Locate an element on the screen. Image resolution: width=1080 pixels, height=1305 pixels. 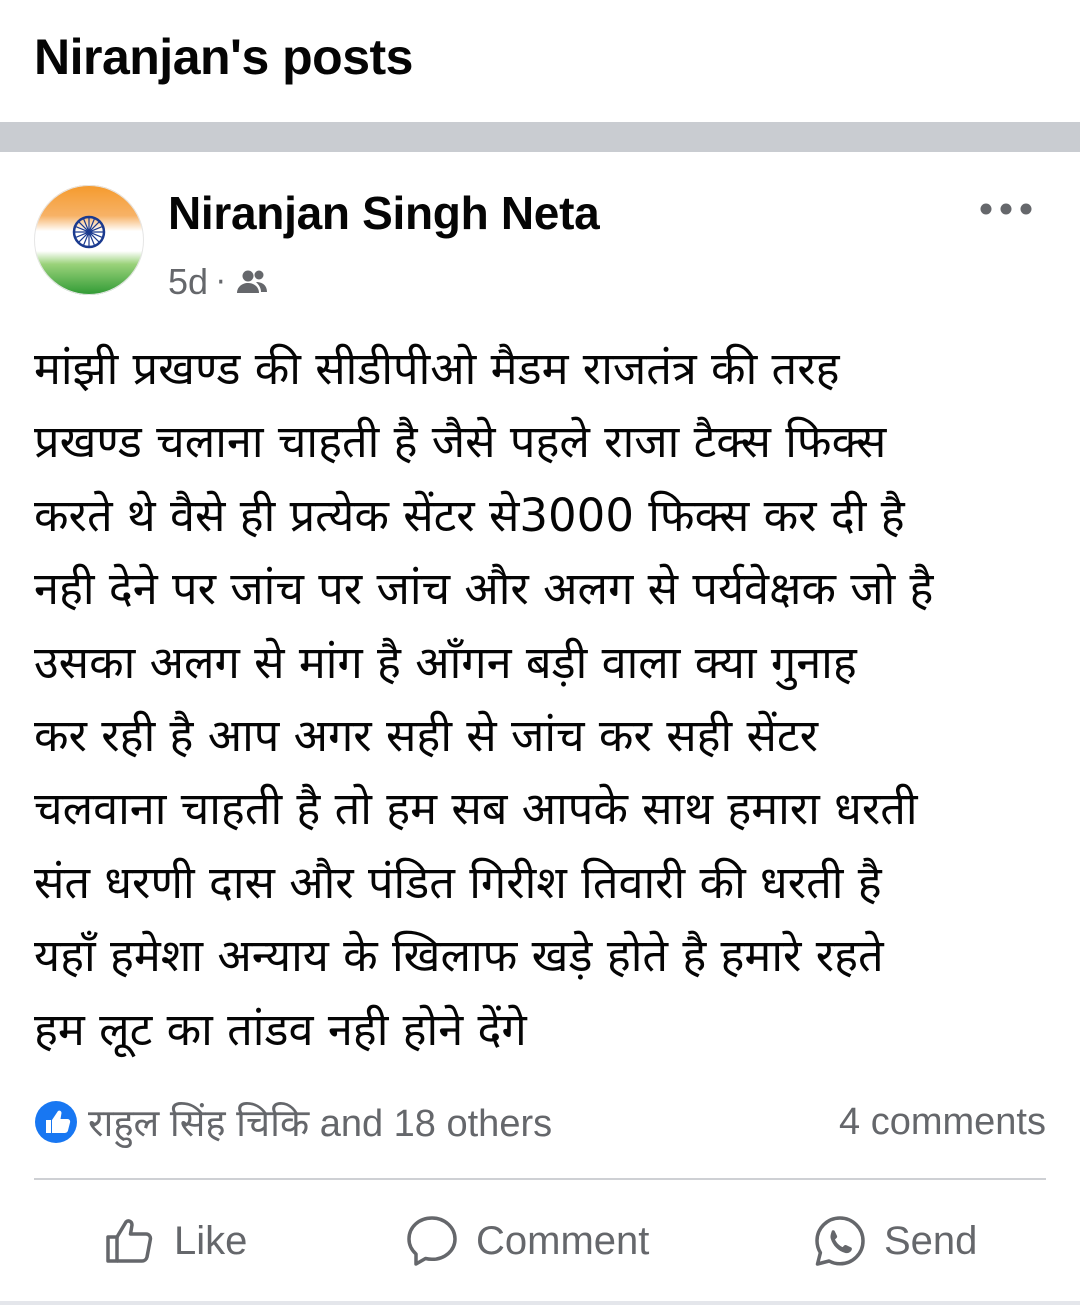
more-options-button is located at coordinates (1006, 209).